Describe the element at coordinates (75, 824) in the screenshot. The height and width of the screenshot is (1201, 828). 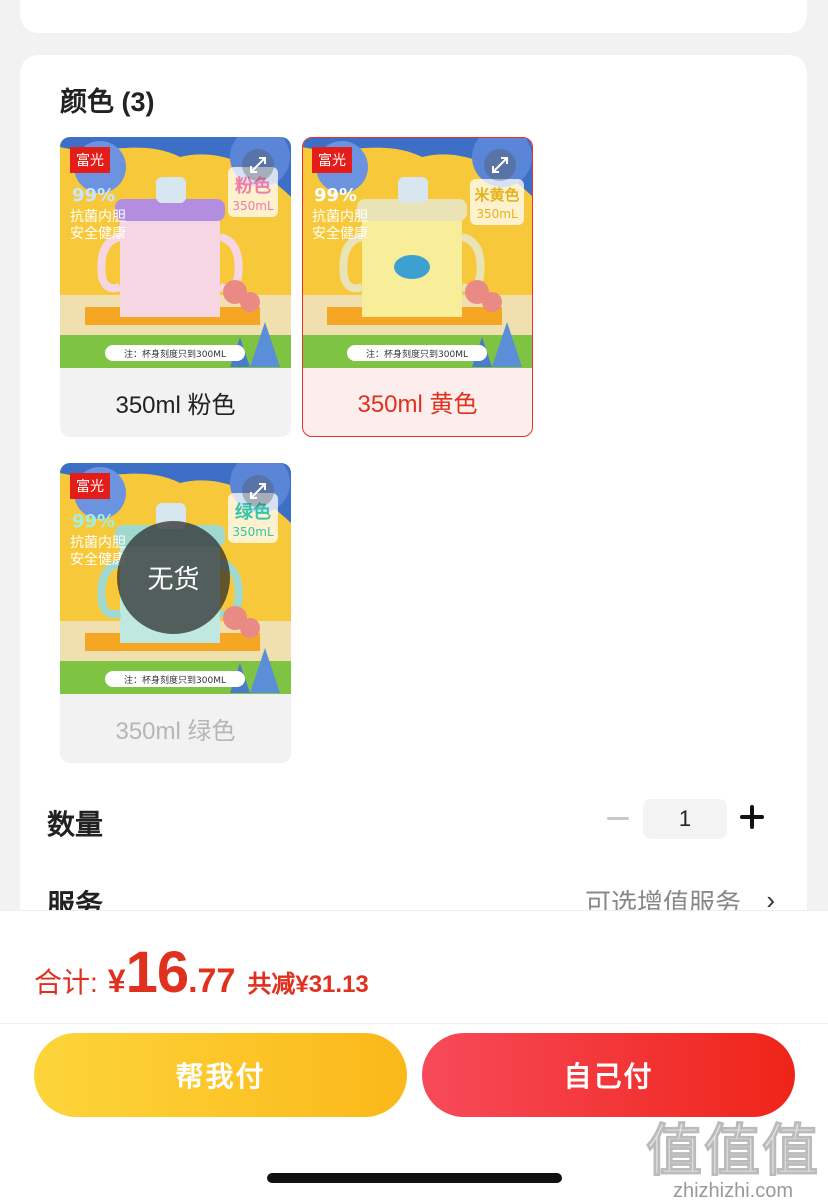
I see `quantity-label: 数量` at that location.